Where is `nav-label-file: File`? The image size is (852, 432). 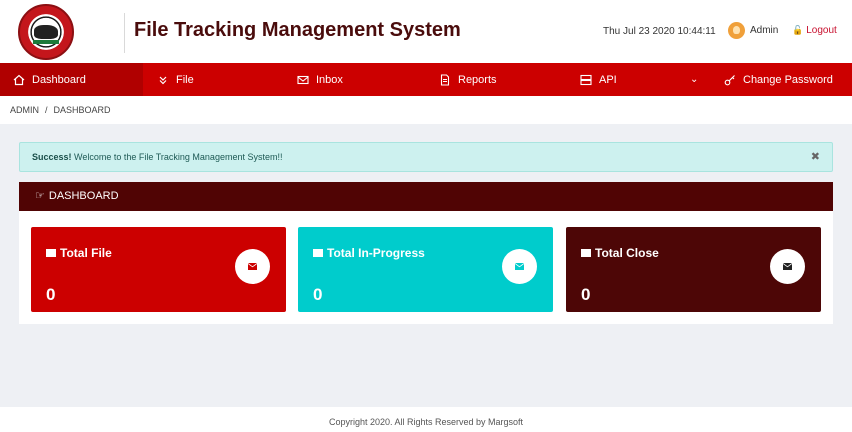 nav-label-file: File is located at coordinates (185, 79).